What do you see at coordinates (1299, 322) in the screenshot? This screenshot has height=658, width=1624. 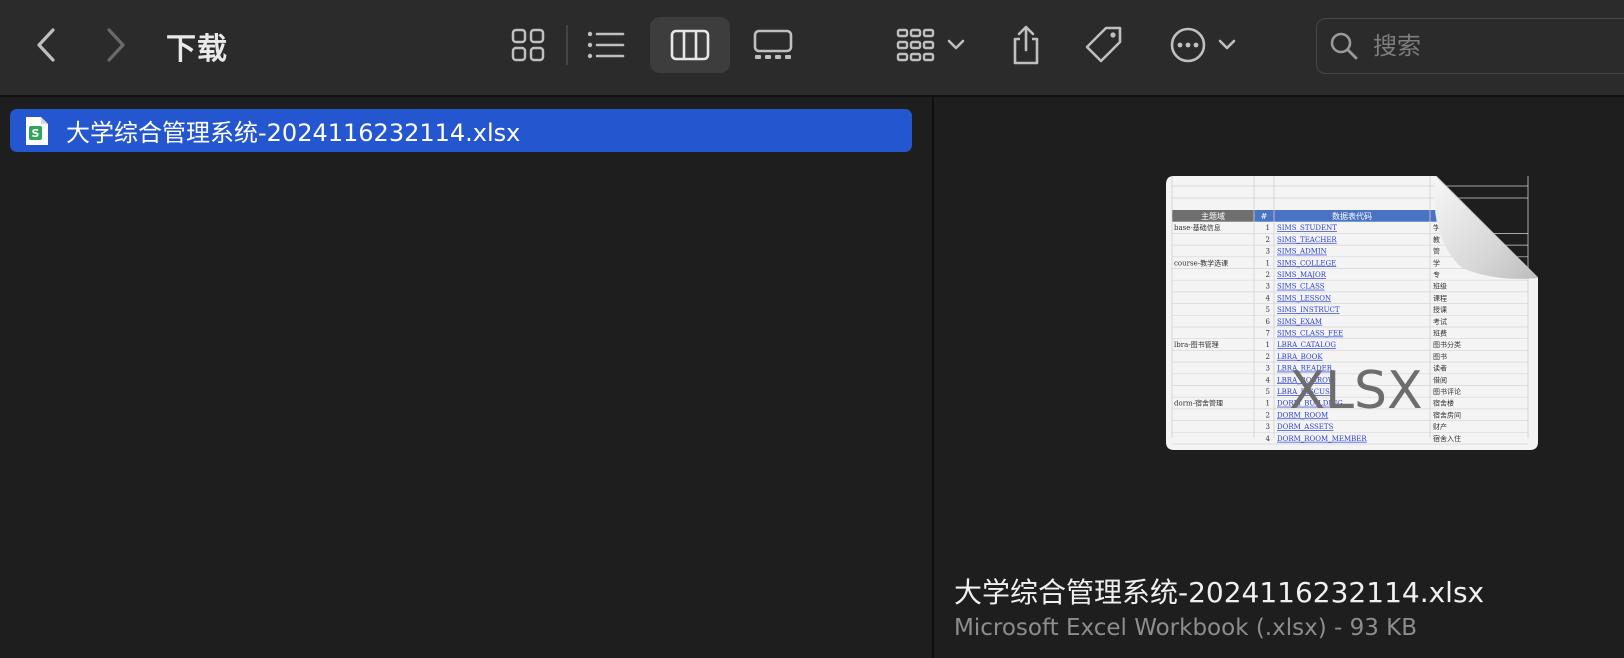 I see `cell-code: SIMS_EXAM` at bounding box center [1299, 322].